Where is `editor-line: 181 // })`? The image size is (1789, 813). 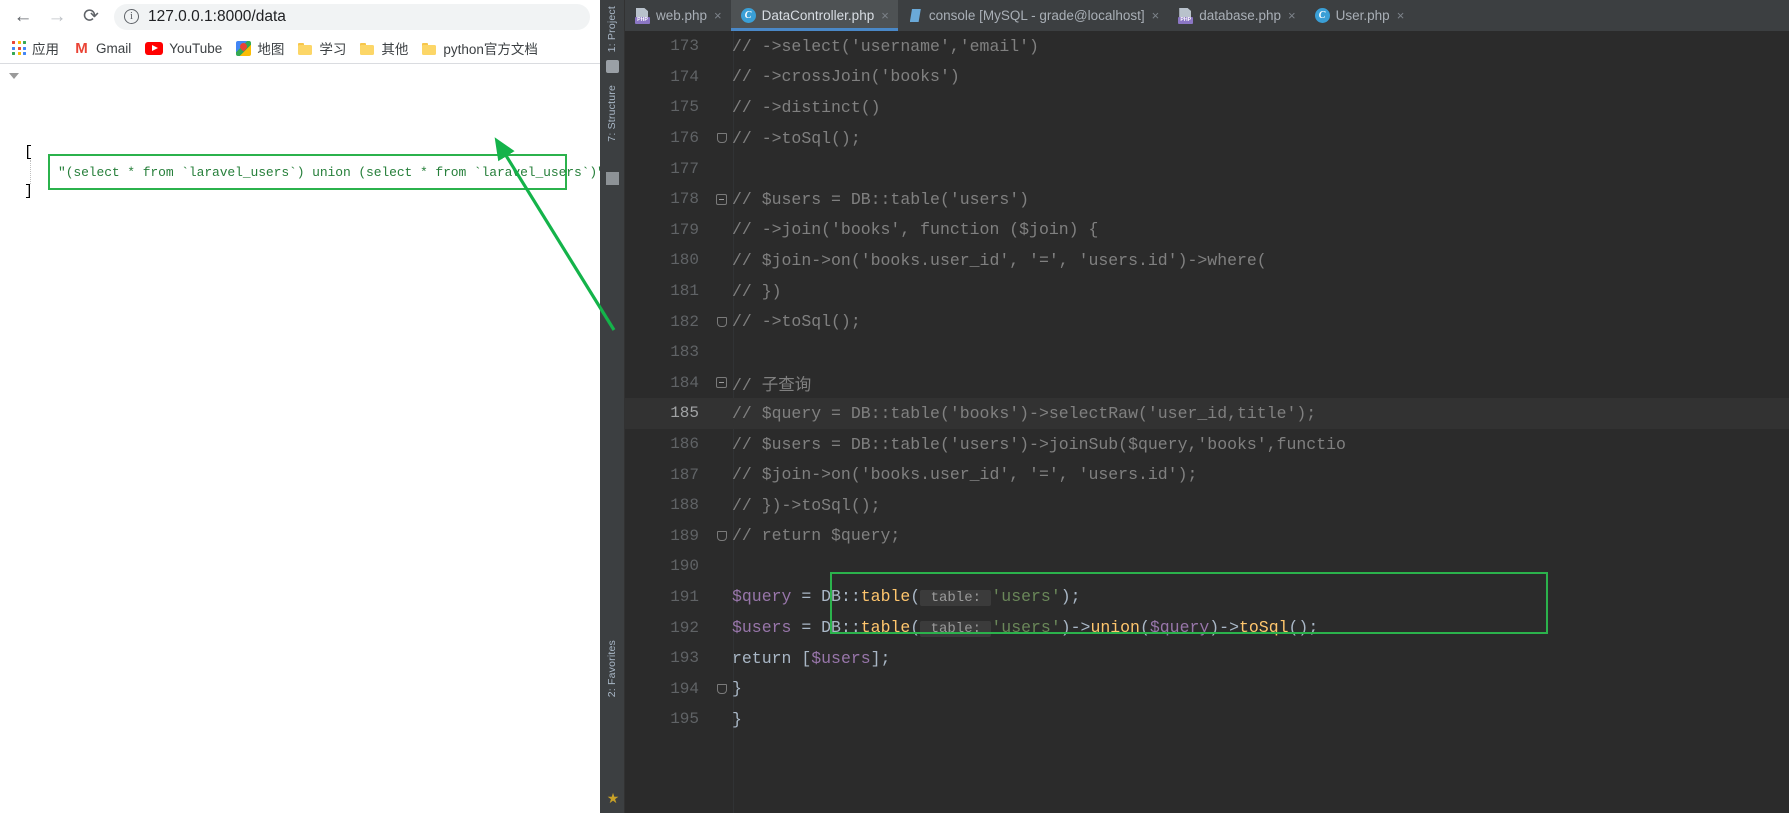
editor-line: 181 // }) is located at coordinates (1207, 291).